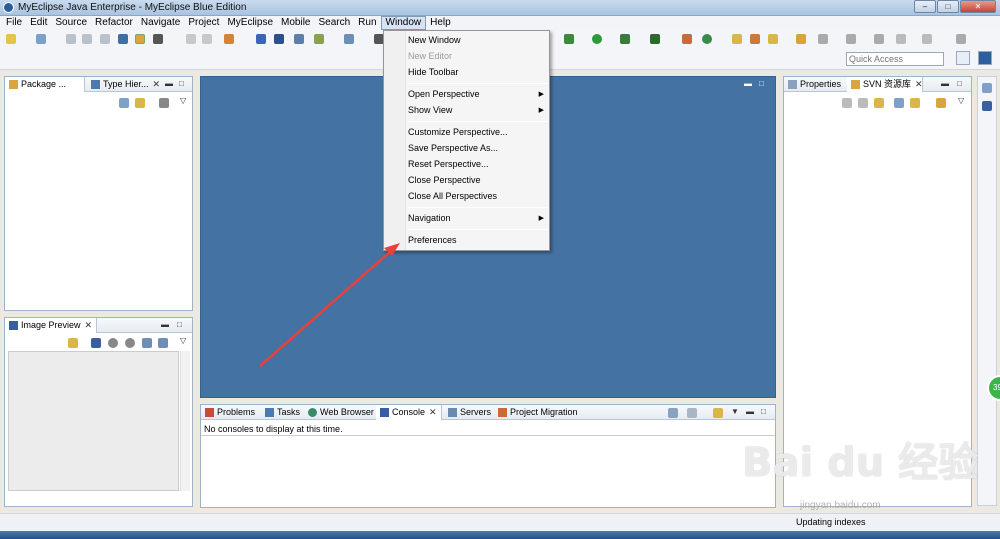 The image size is (1000, 539). Describe the element at coordinates (885, 84) in the screenshot. I see `tab-svn-repository: SVN 资源库 ✕` at that location.